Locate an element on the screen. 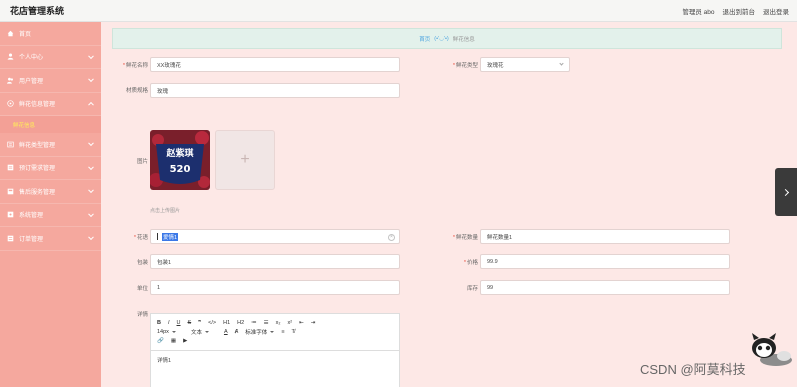 The width and height of the screenshot is (797, 387). watermark: CSDN @阿莫科技 is located at coordinates (693, 369).